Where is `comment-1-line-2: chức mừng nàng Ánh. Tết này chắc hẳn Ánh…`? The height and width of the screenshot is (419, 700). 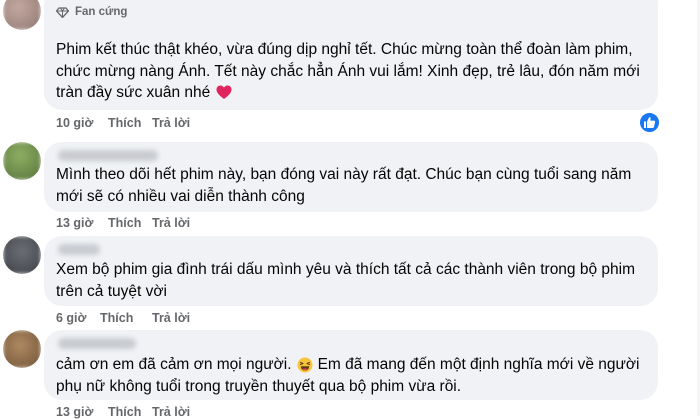 comment-1-line-2: chức mừng nàng Ánh. Tết này chắc hẳn Ánh… is located at coordinates (348, 71).